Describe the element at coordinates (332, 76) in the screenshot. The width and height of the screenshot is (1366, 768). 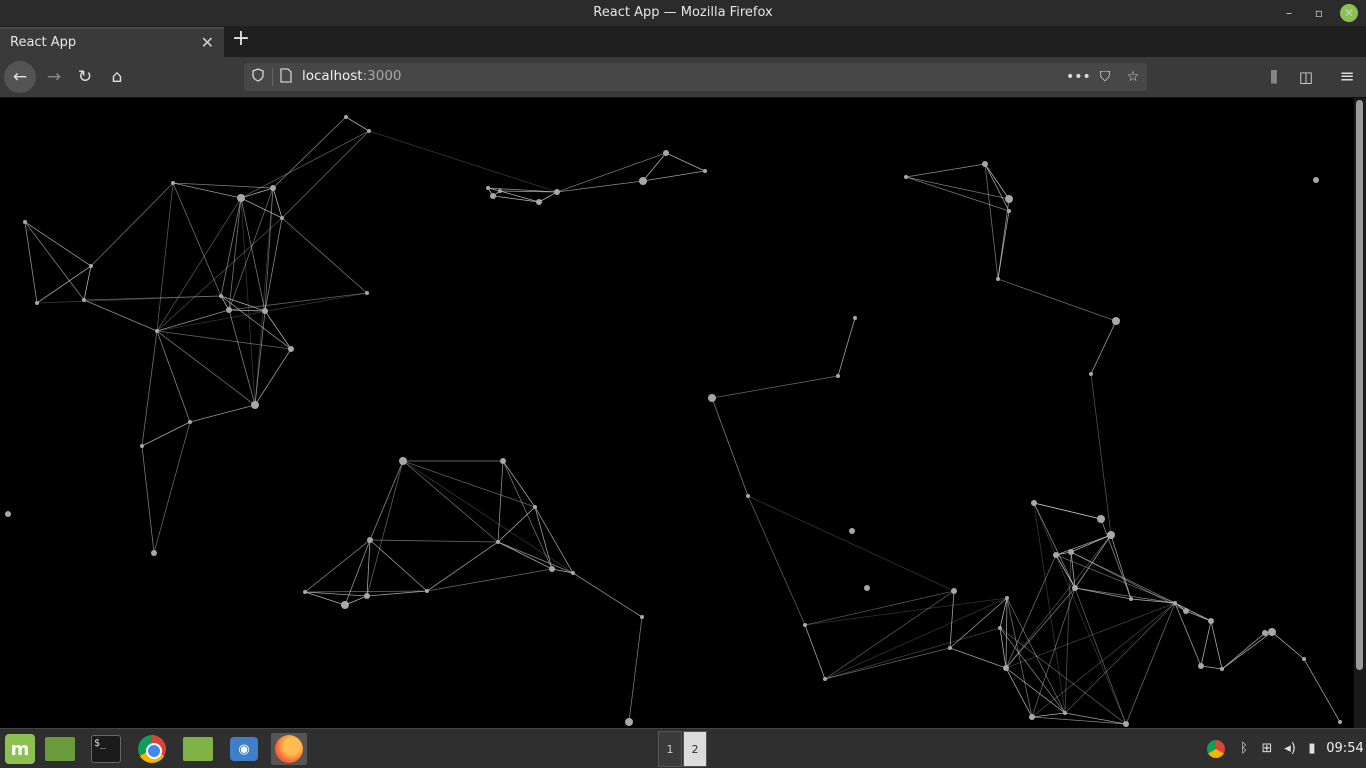
I see `url-host: localhost` at that location.